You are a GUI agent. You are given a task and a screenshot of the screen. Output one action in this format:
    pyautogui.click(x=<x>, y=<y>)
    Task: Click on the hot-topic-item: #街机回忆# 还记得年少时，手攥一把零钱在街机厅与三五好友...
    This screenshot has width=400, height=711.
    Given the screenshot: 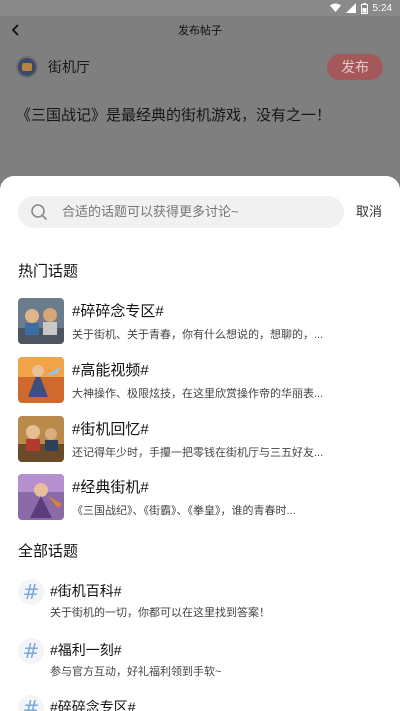 What is the action you would take?
    pyautogui.click(x=201, y=440)
    